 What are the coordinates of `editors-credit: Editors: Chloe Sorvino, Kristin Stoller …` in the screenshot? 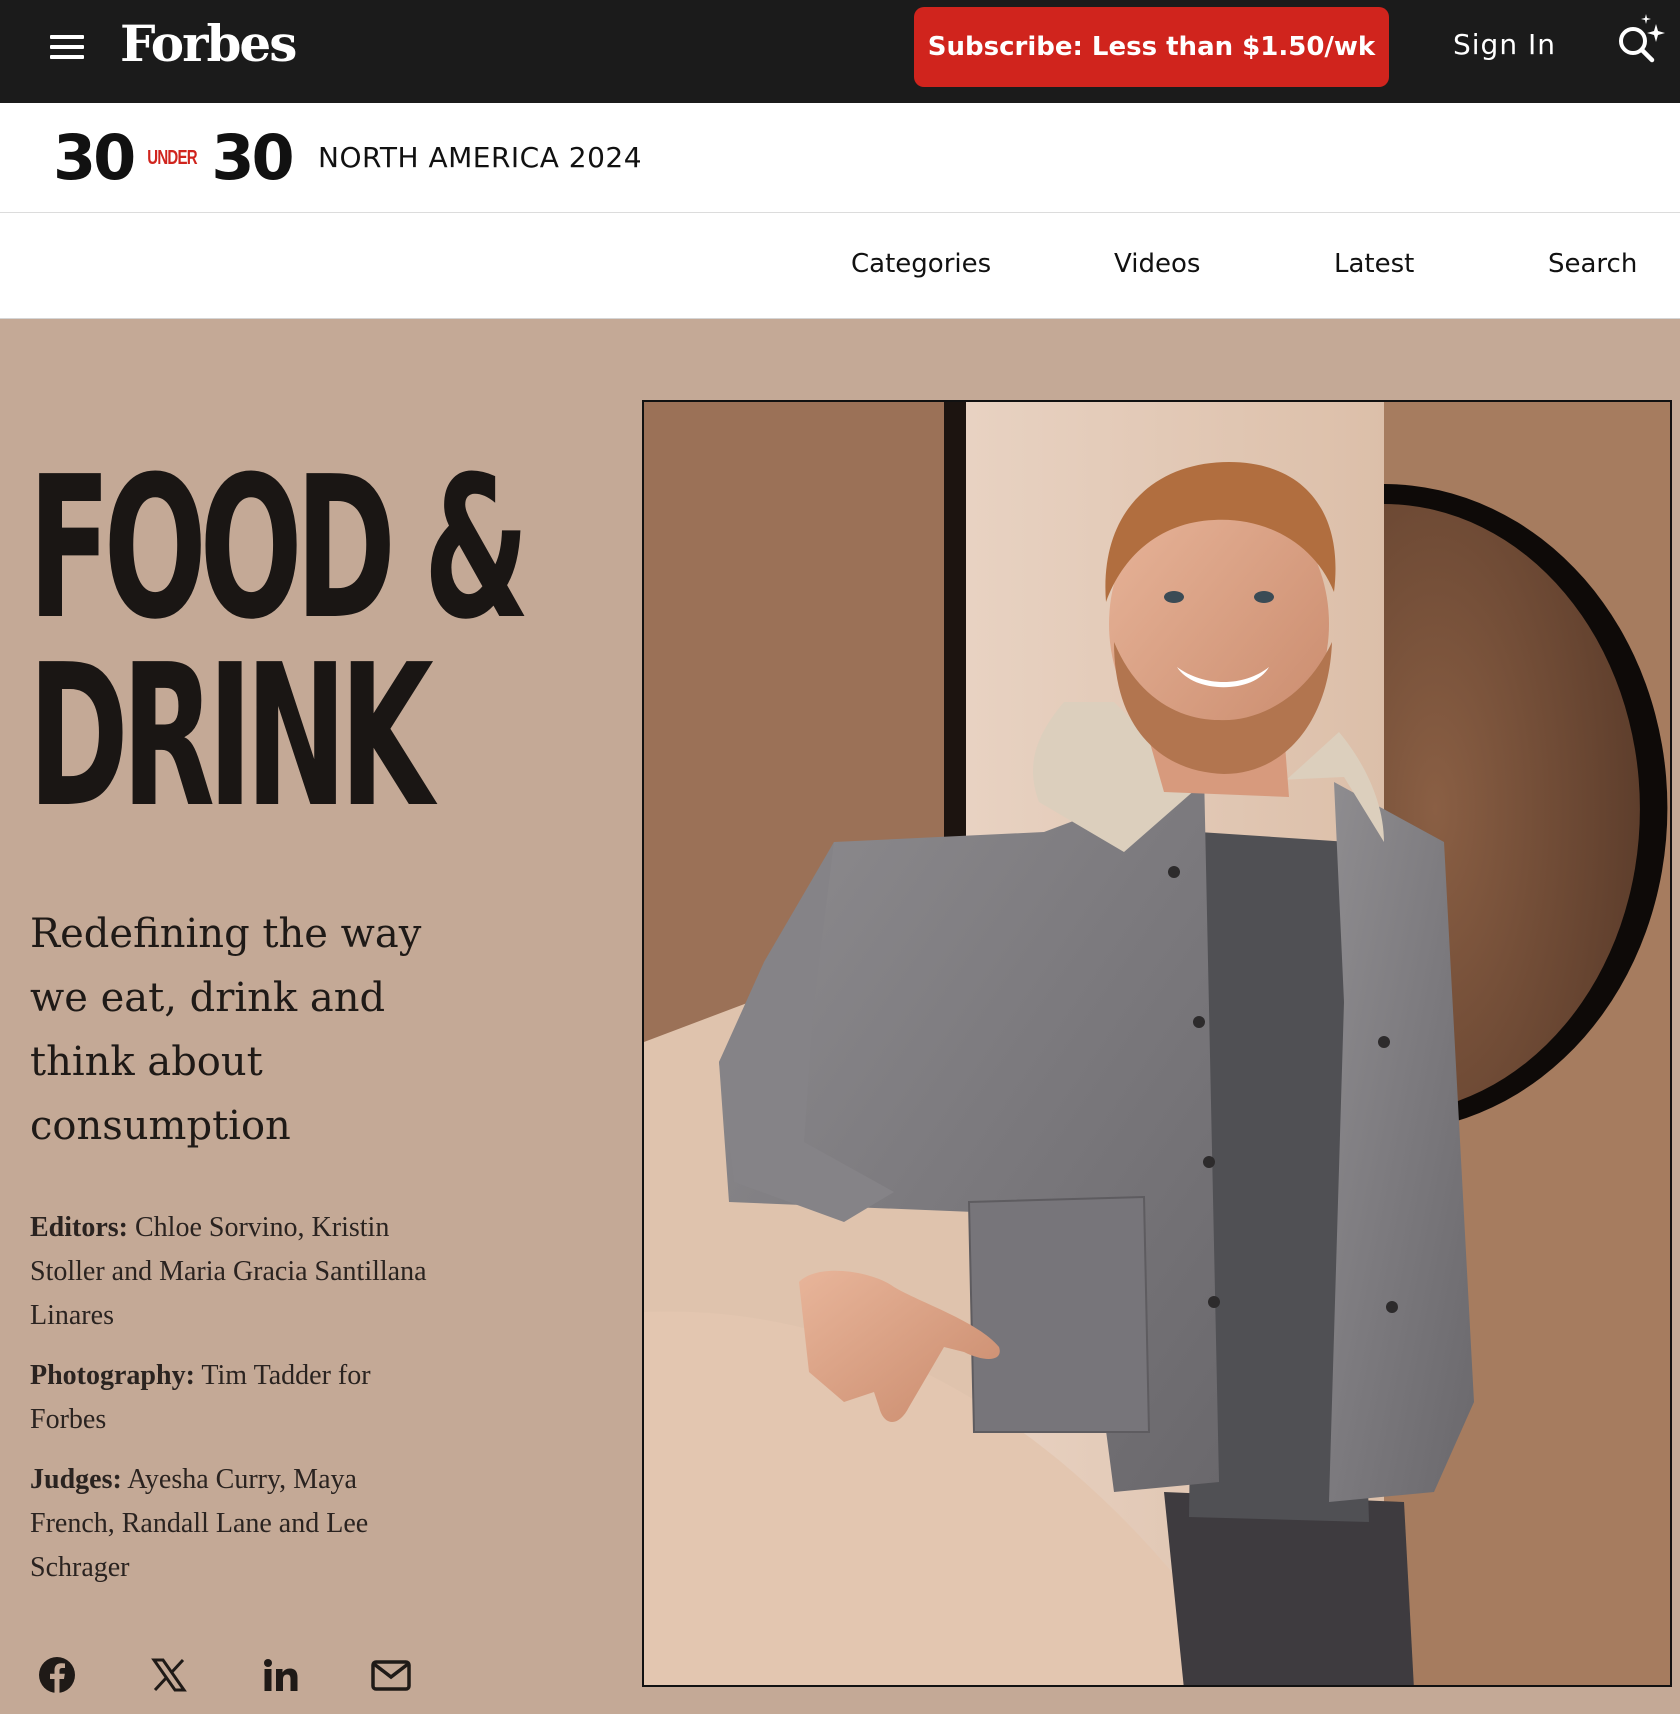 It's located at (230, 1272).